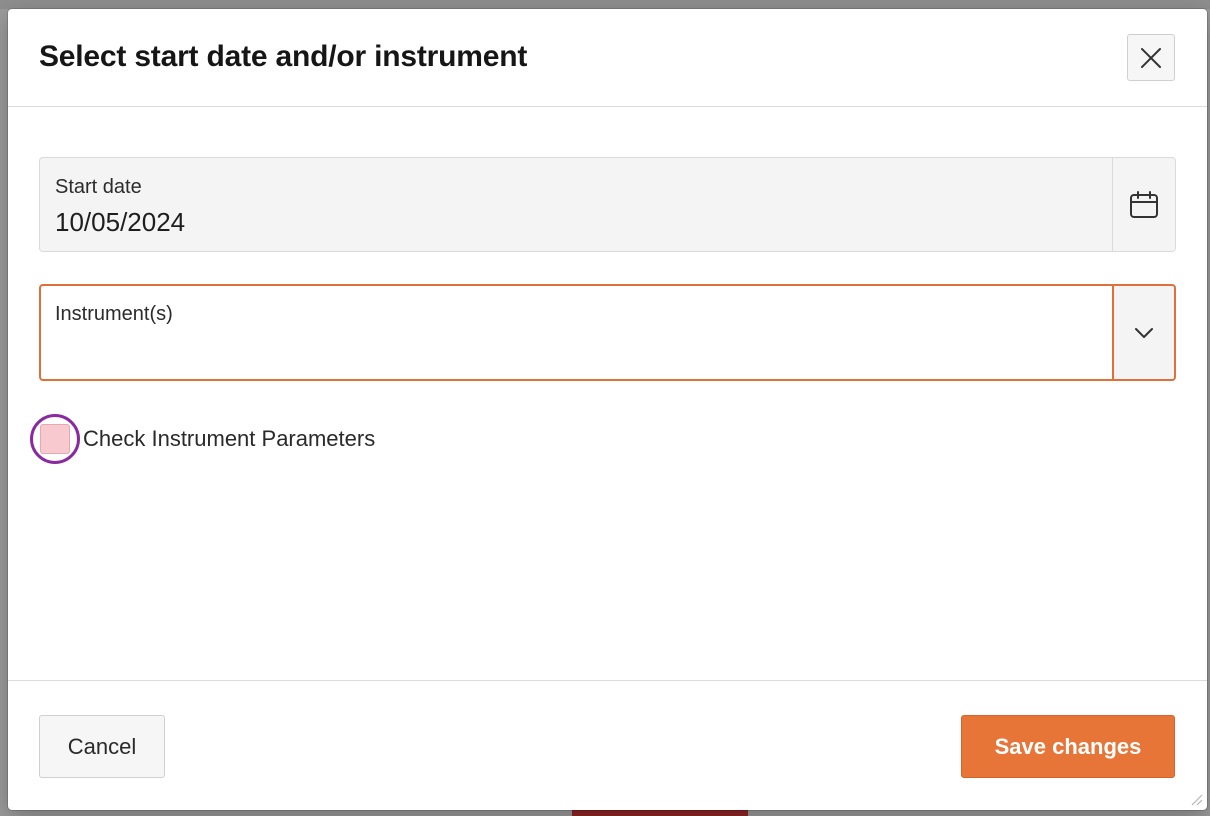 Image resolution: width=1210 pixels, height=816 pixels. I want to click on start-date-label: Start date, so click(98, 187).